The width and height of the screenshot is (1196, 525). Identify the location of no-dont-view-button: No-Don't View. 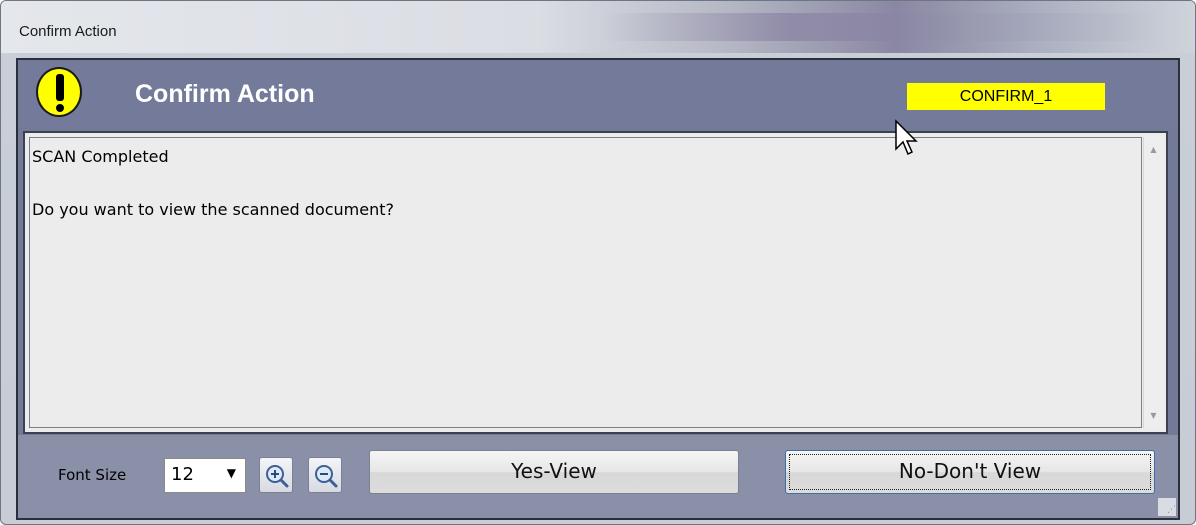
(970, 472).